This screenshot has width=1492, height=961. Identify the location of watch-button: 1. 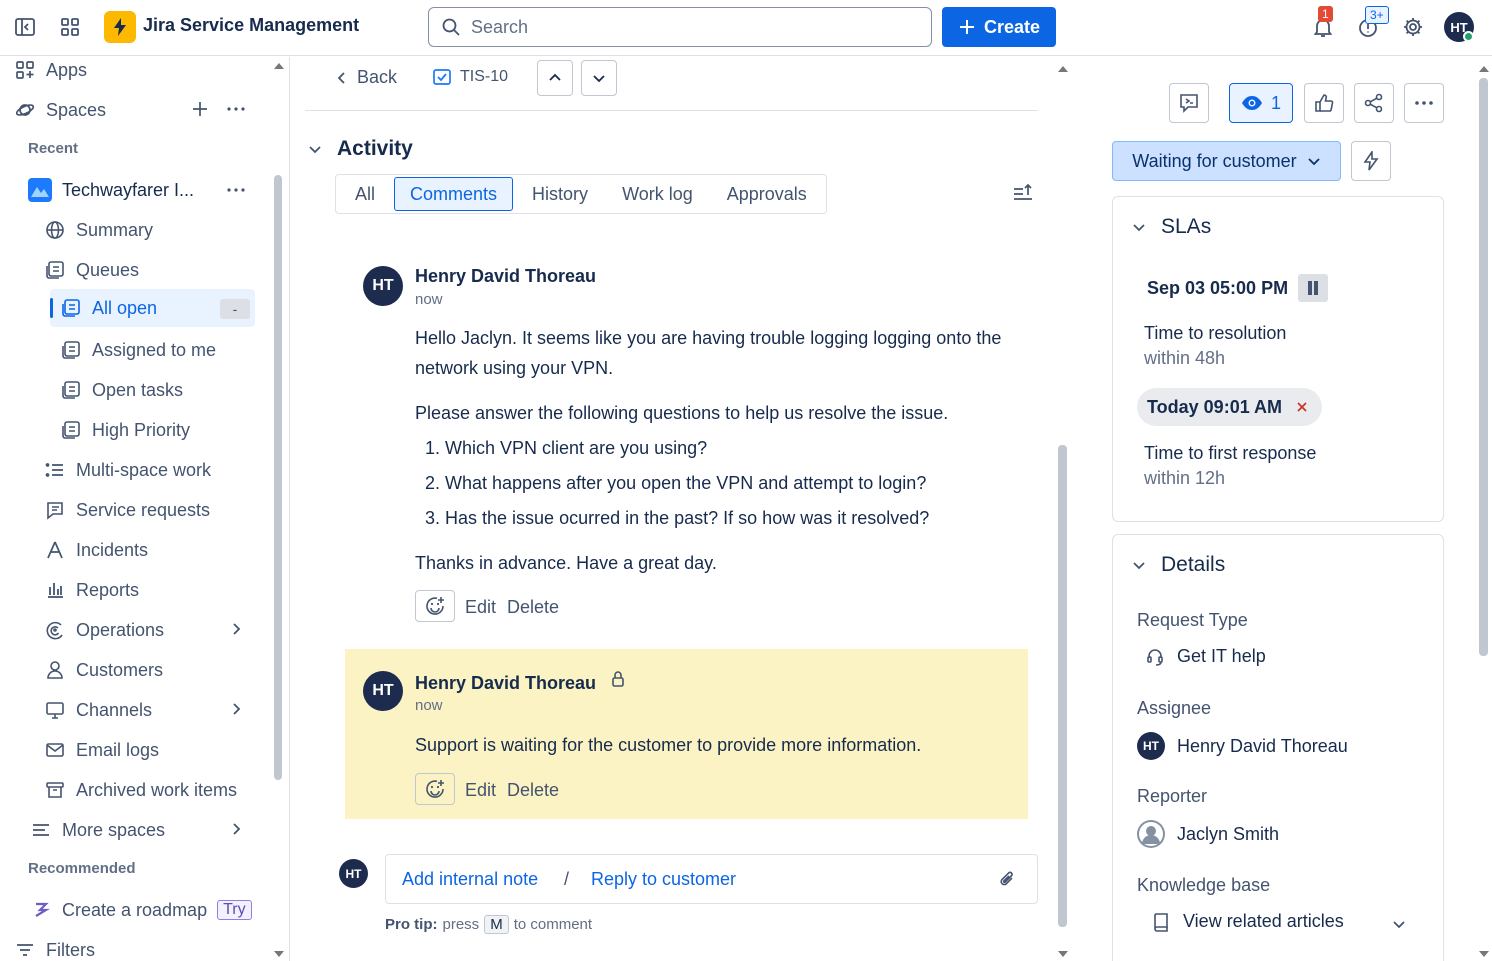
(1261, 103).